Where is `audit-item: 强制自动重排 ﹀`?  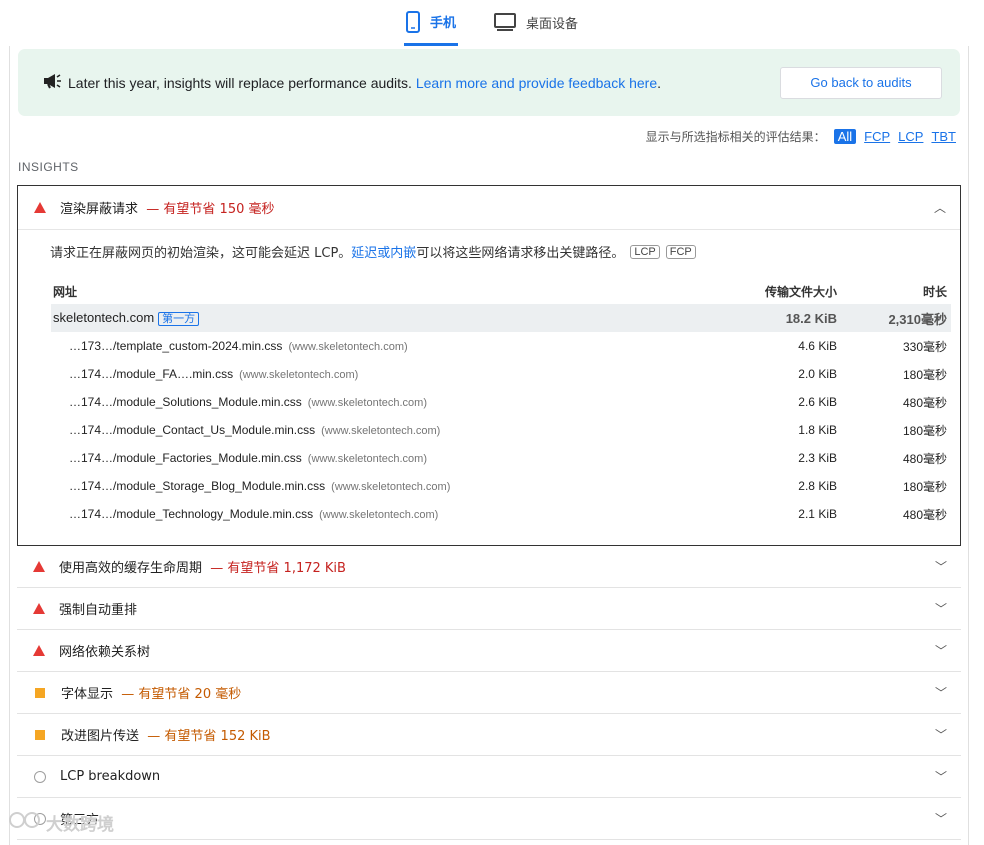 audit-item: 强制自动重排 ﹀ is located at coordinates (489, 609).